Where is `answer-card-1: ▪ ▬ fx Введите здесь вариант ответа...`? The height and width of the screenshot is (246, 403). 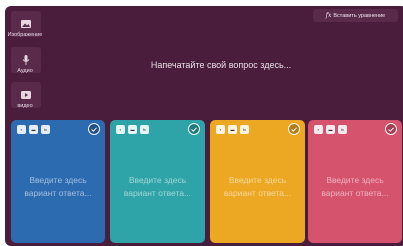 answer-card-1: ▪ ▬ fx Введите здесь вариант ответа... is located at coordinates (58, 181).